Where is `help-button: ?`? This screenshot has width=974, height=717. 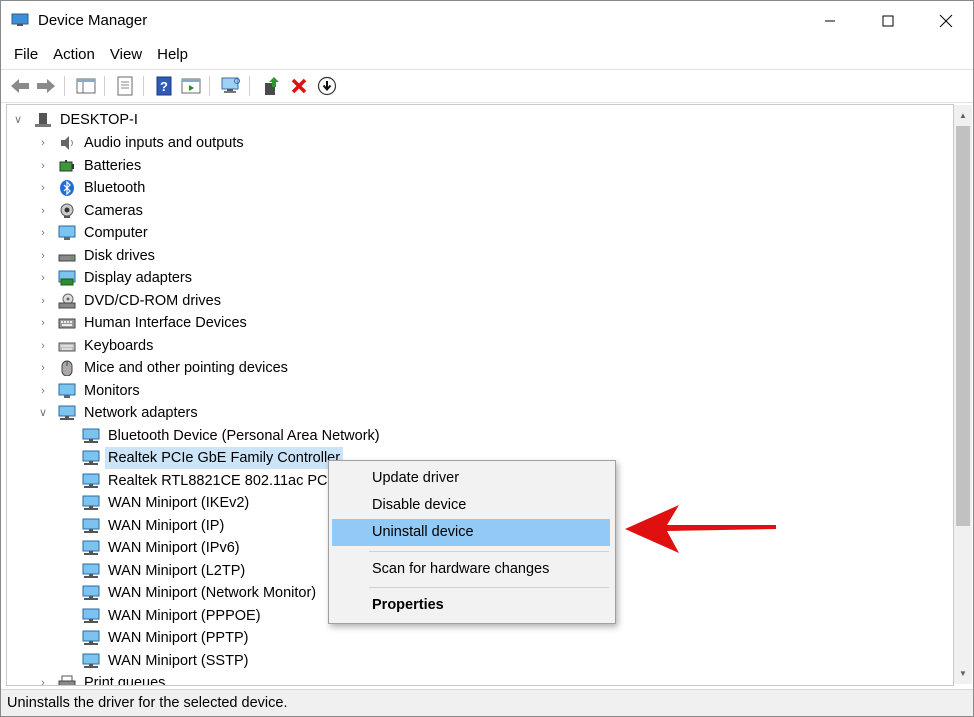 help-button: ? is located at coordinates (164, 86).